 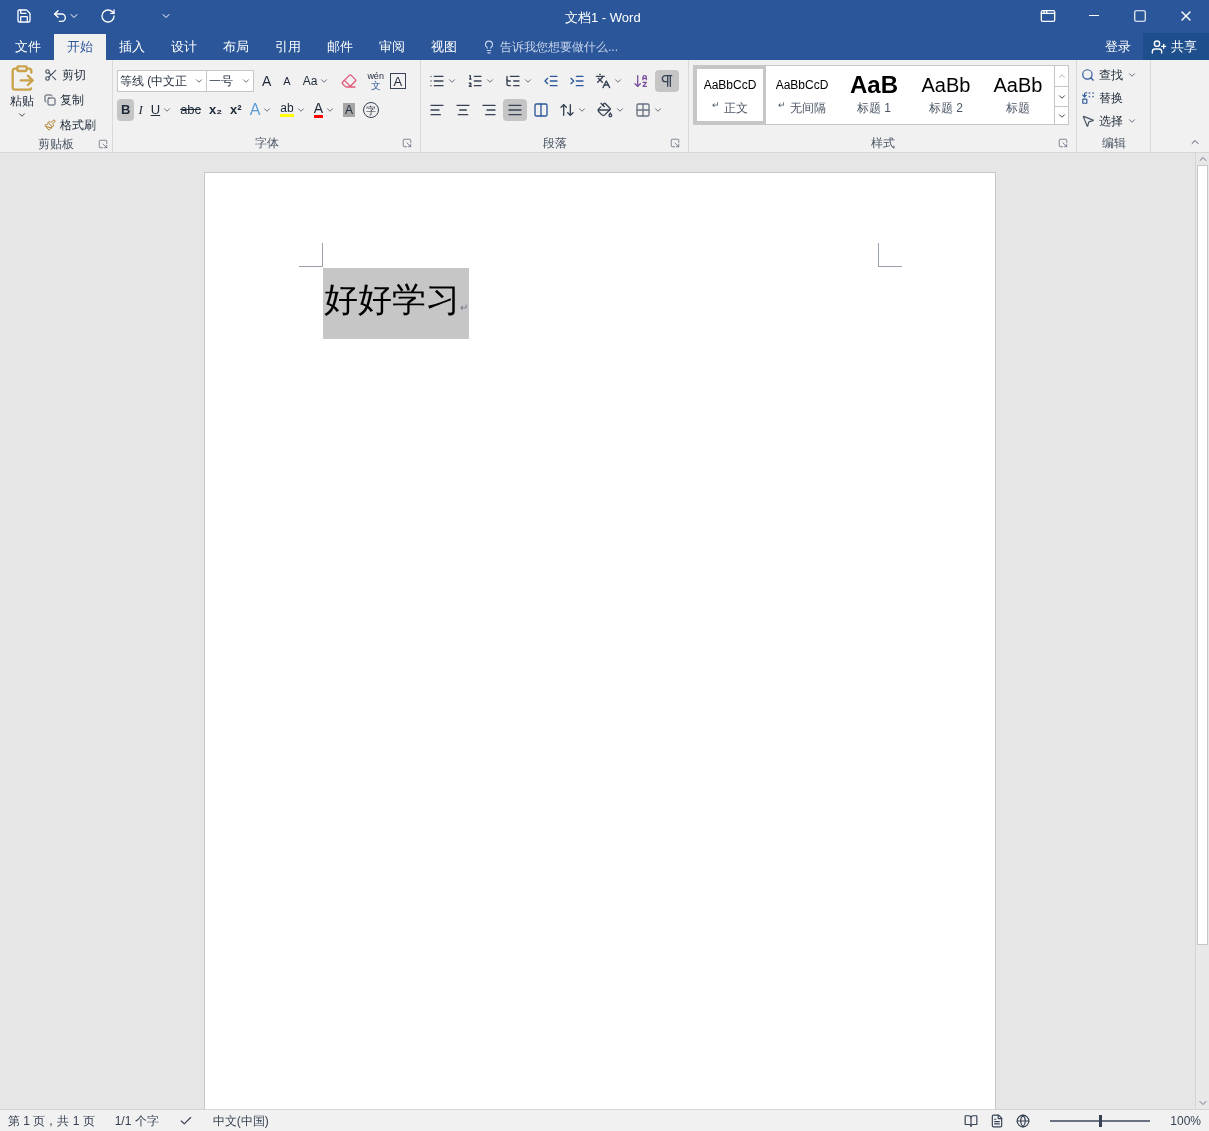 I want to click on save-button, so click(x=24, y=15).